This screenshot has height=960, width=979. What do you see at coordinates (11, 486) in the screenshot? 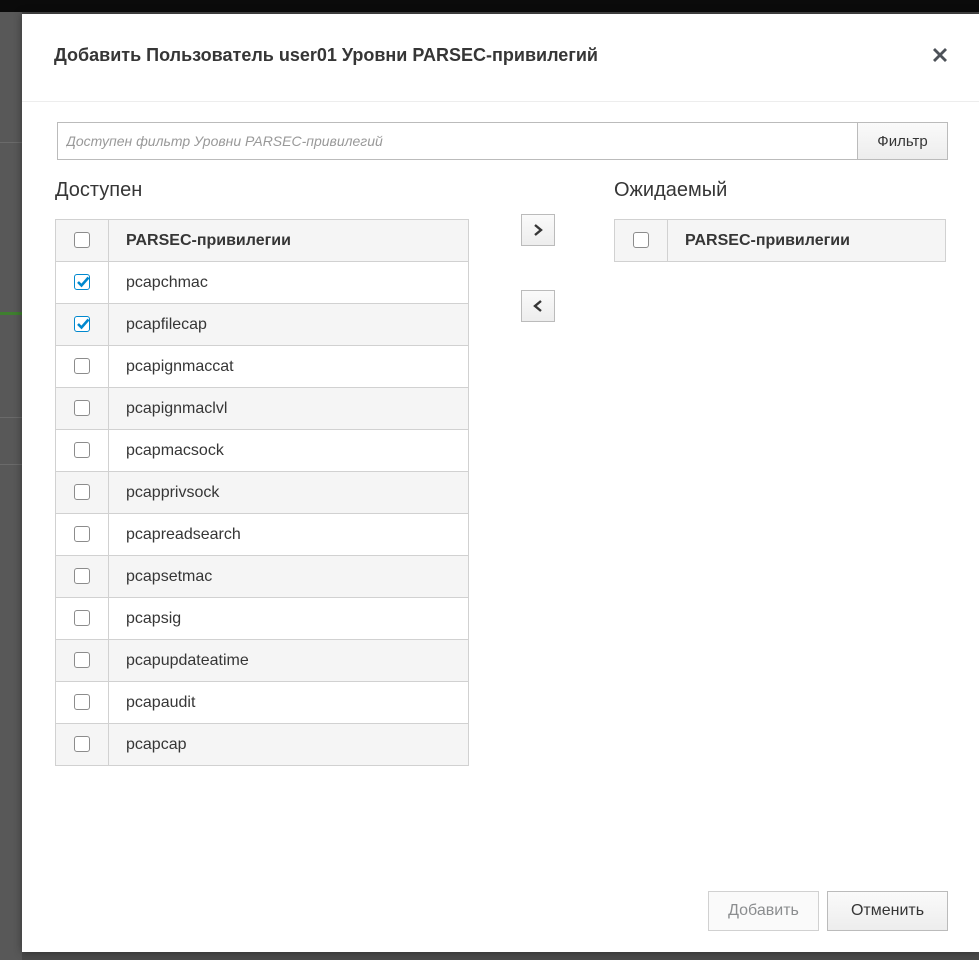
I see `background-left-edge` at bounding box center [11, 486].